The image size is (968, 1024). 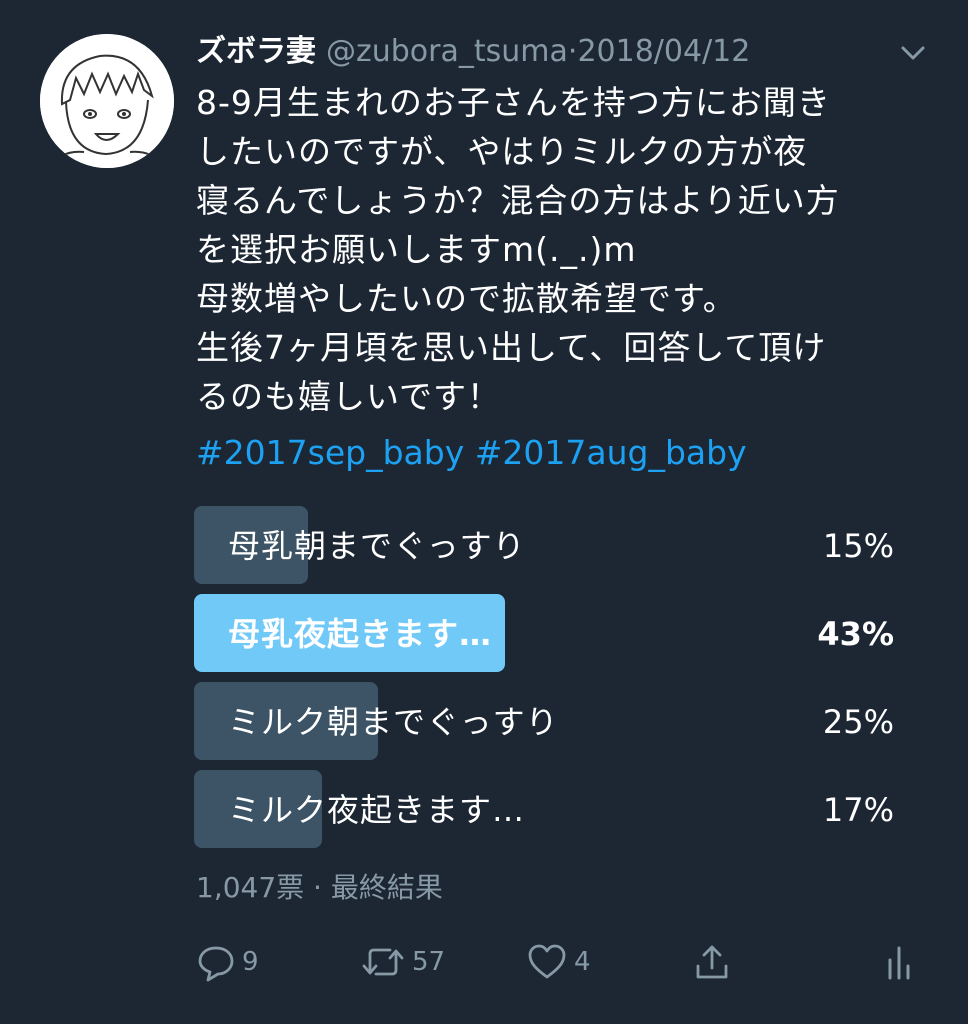 I want to click on share-icon, so click(x=712, y=962).